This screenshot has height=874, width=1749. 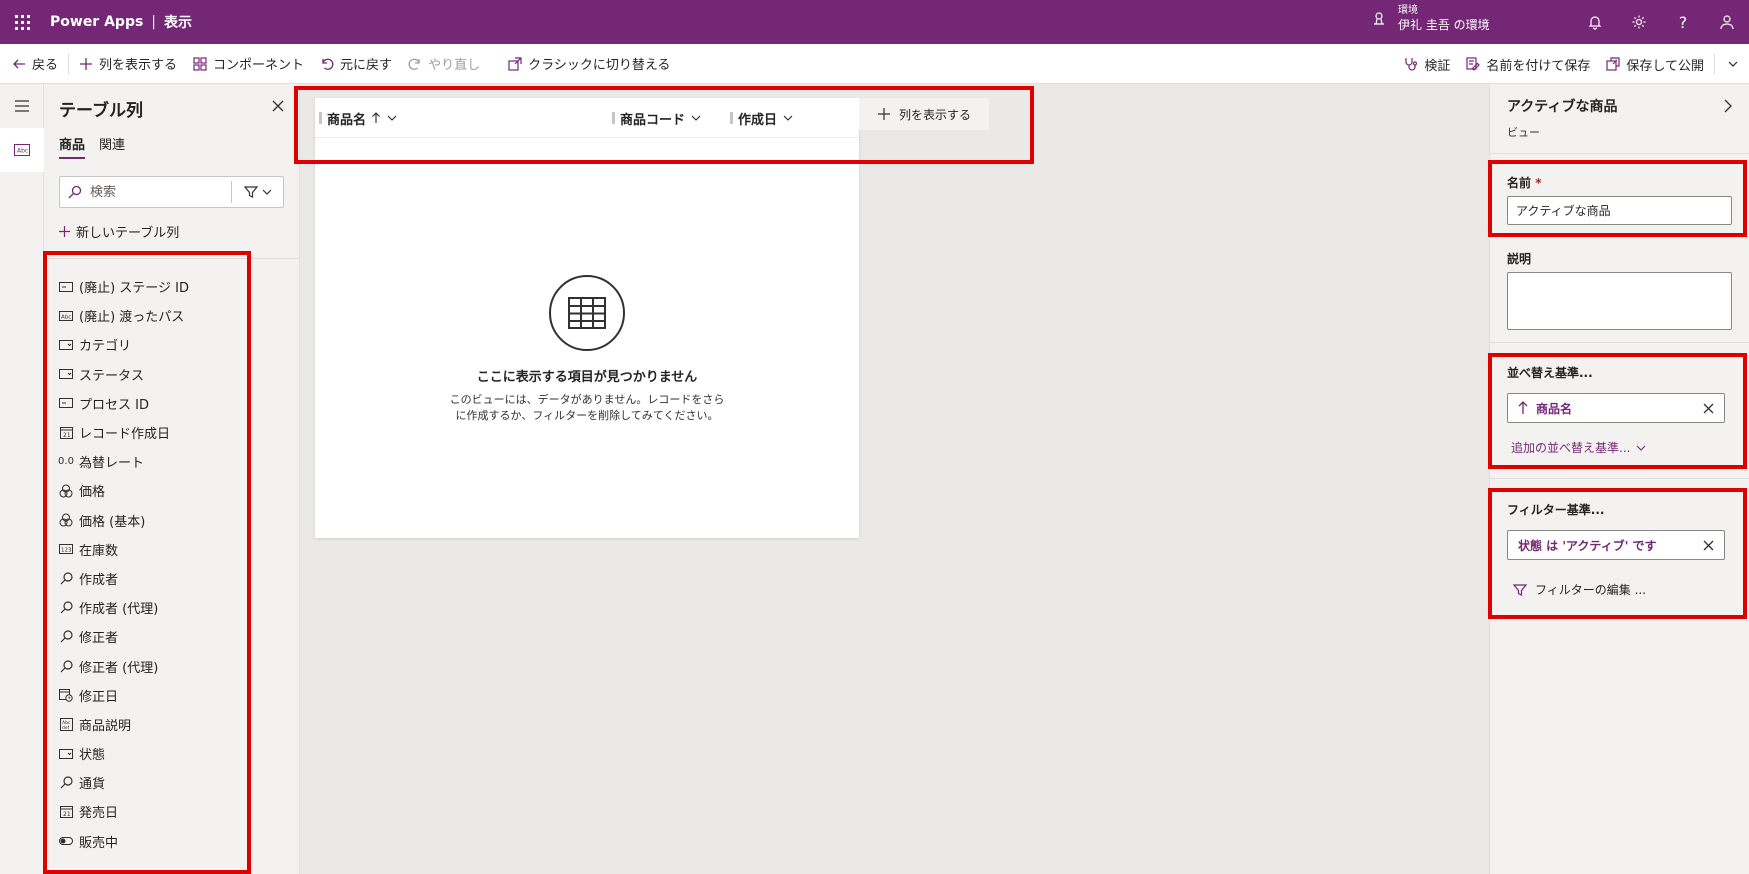 I want to click on tab-products: 商品, so click(x=72, y=146).